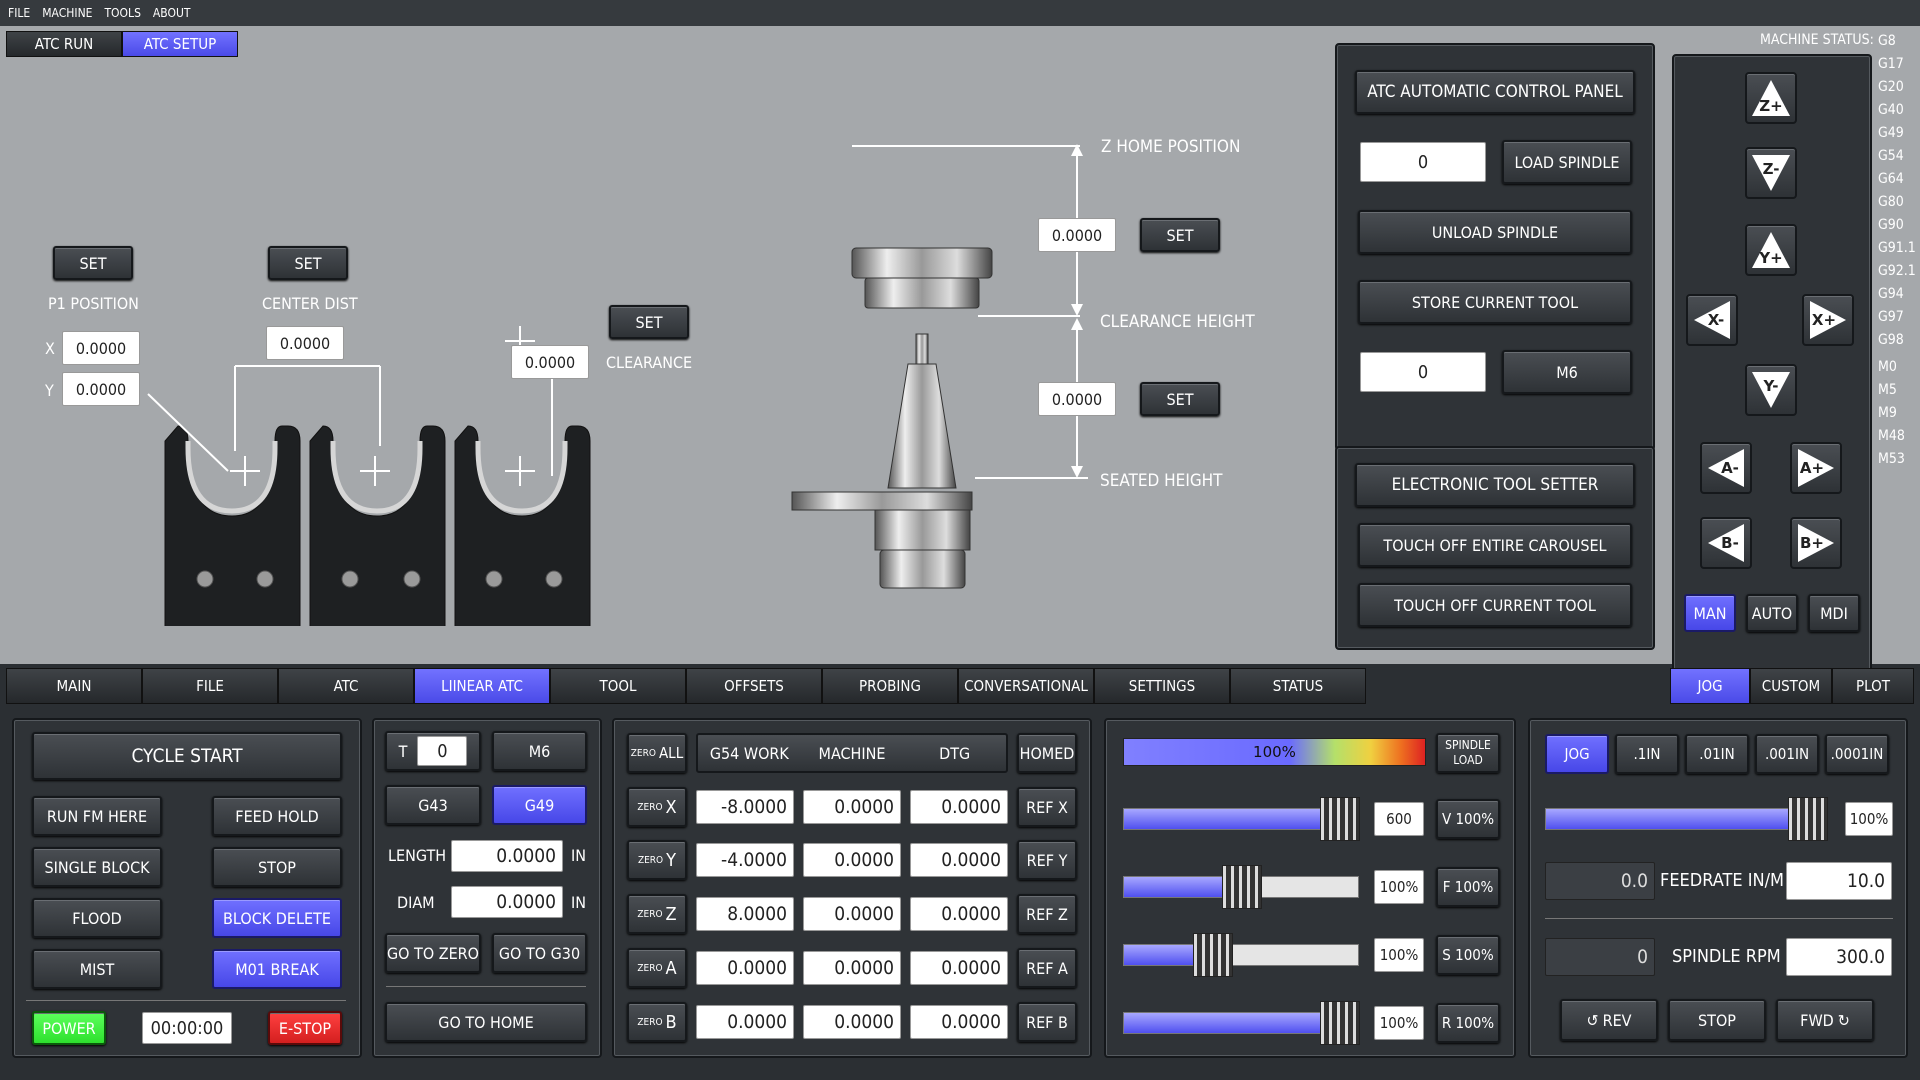 The height and width of the screenshot is (1080, 1920). I want to click on run-from-here-button: RUN FM HERE, so click(97, 816).